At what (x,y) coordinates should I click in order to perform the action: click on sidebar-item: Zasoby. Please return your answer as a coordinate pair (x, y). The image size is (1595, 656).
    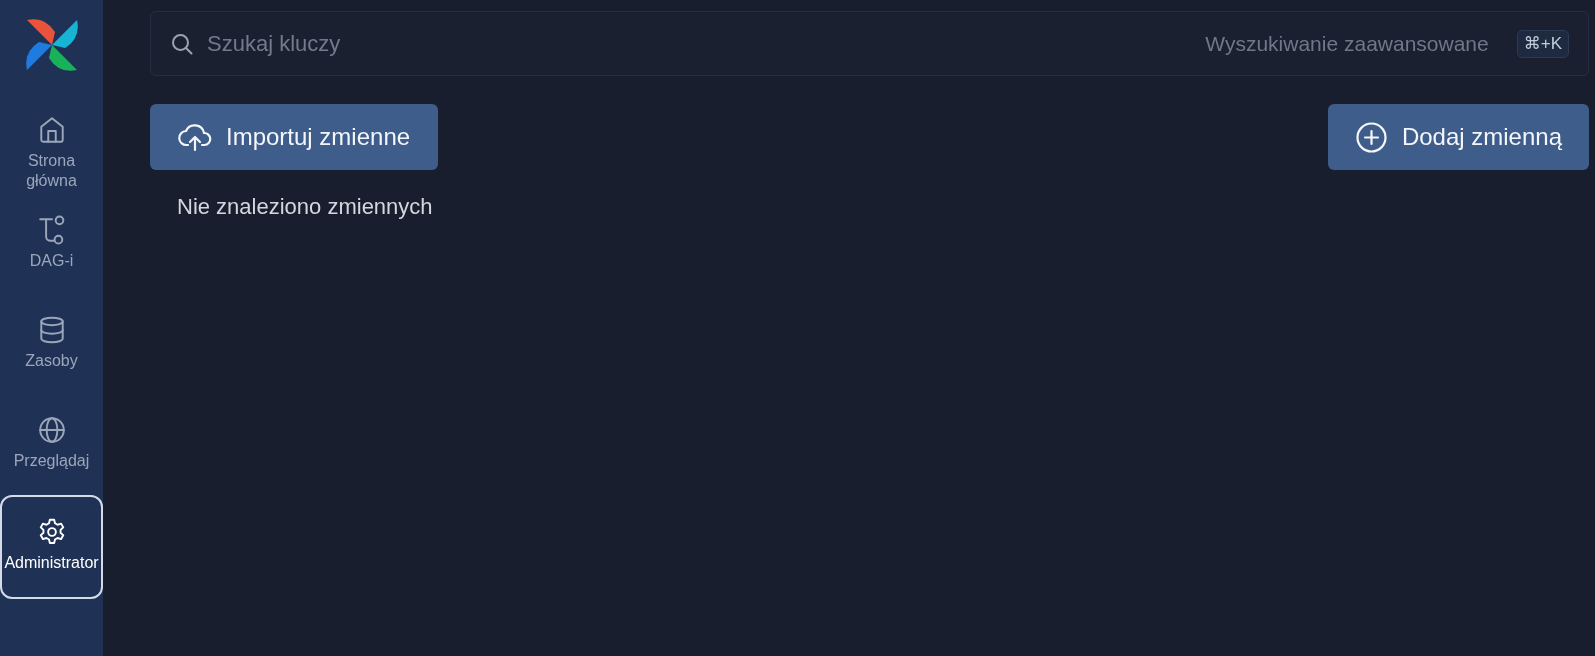
    Looking at the image, I should click on (51, 345).